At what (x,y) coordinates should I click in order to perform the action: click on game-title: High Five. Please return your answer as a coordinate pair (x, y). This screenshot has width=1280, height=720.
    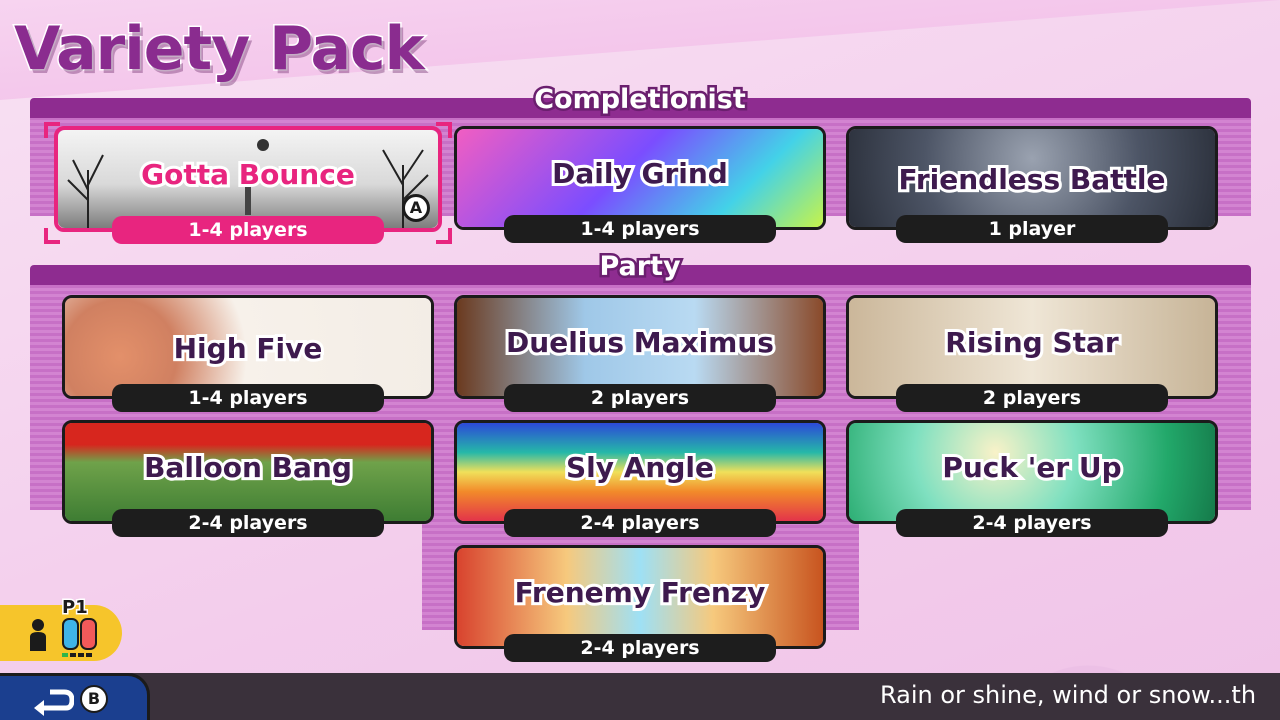
    Looking at the image, I should click on (248, 348).